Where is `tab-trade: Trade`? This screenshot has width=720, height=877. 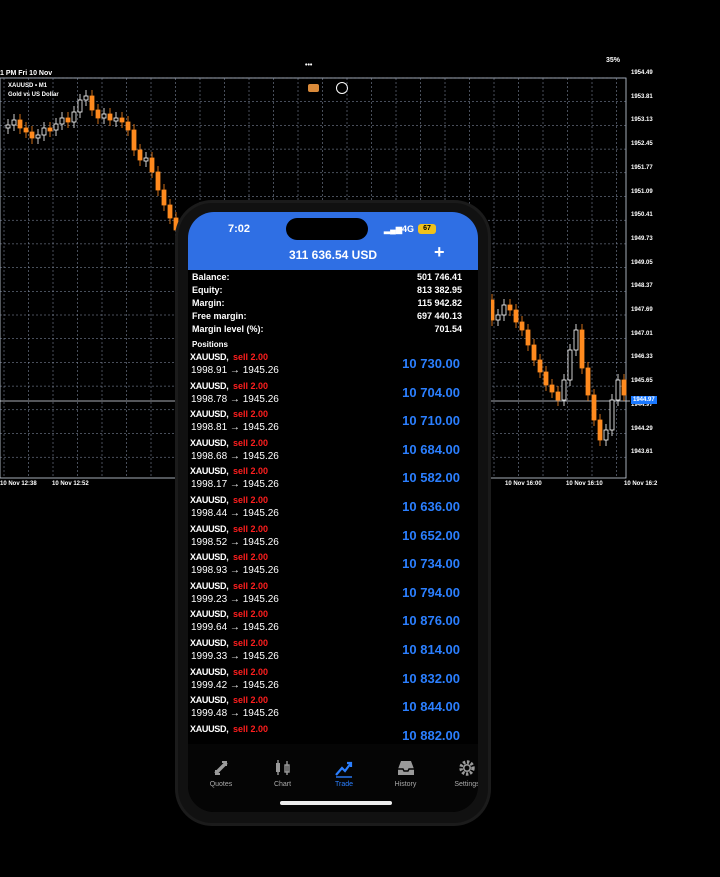 tab-trade: Trade is located at coordinates (344, 773).